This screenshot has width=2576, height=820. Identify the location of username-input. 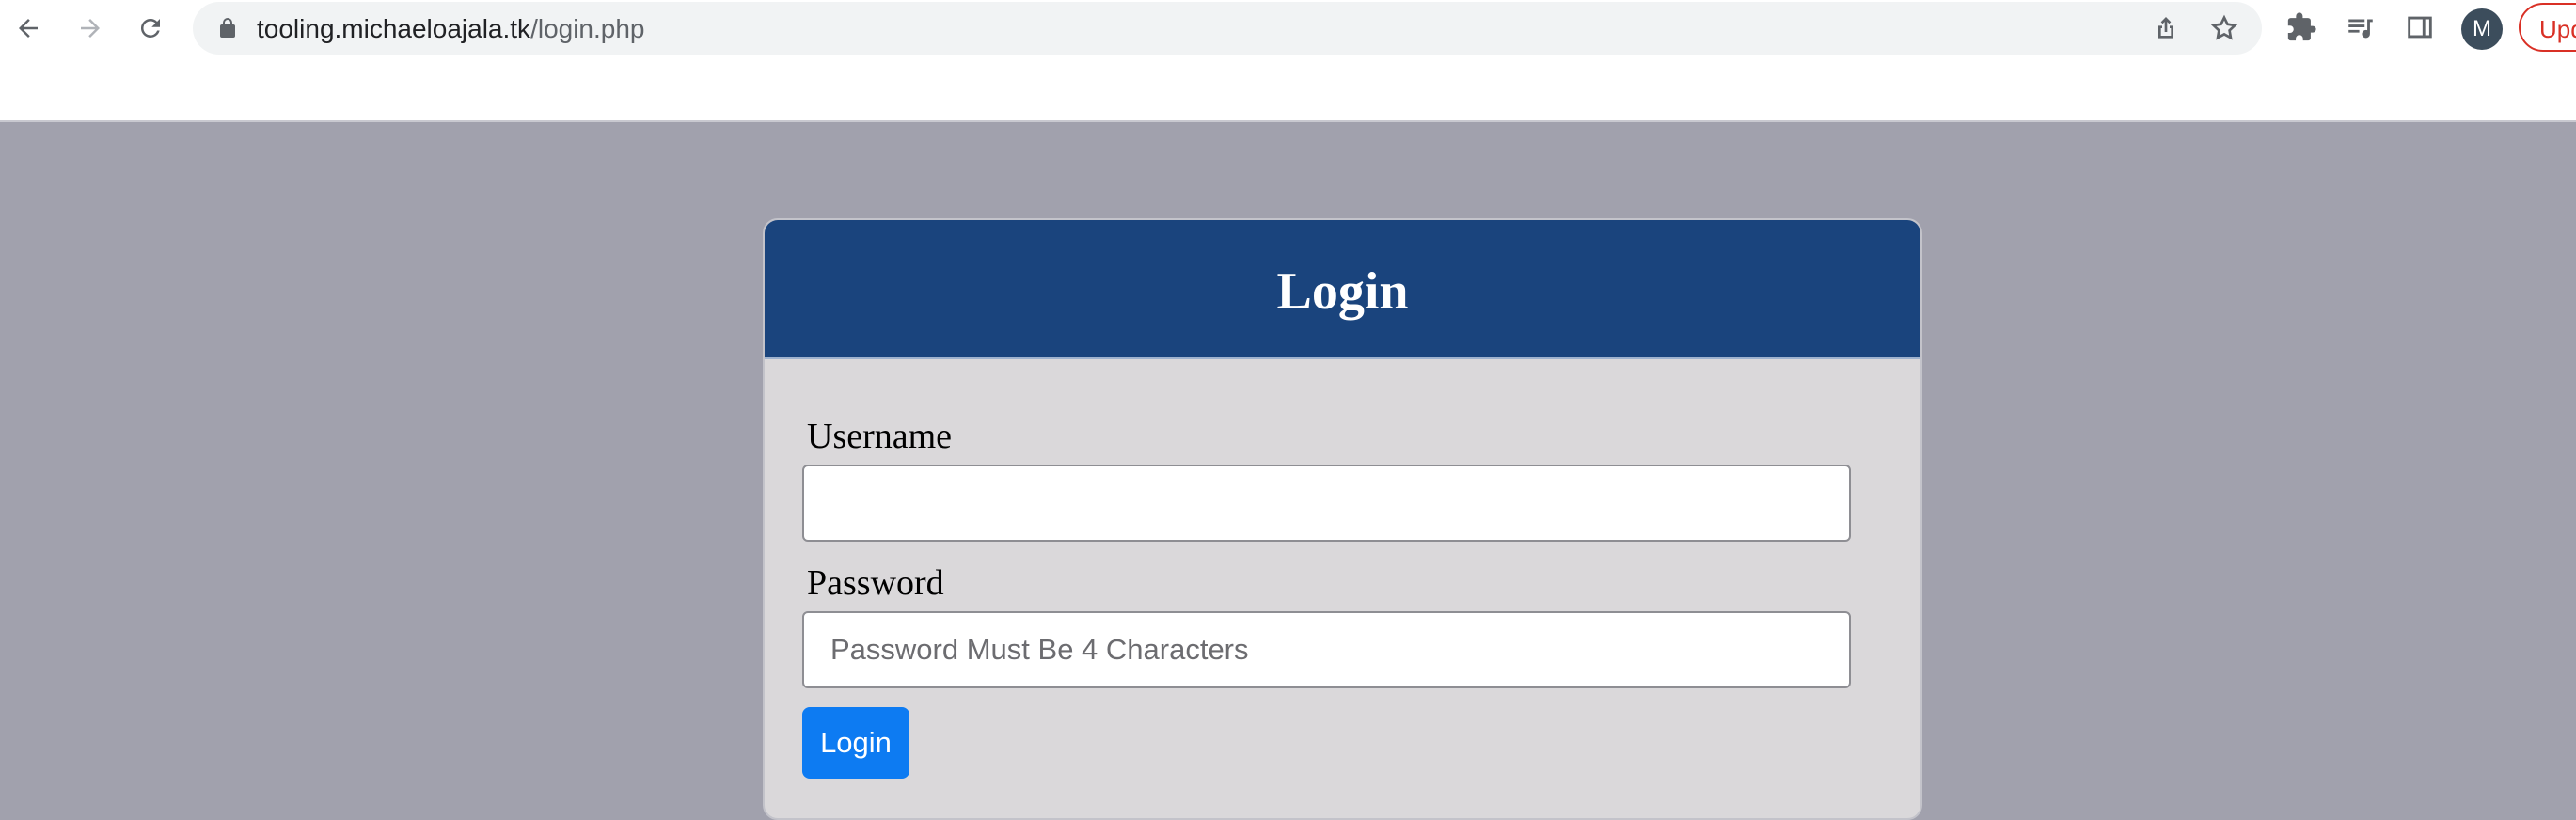
(1326, 504).